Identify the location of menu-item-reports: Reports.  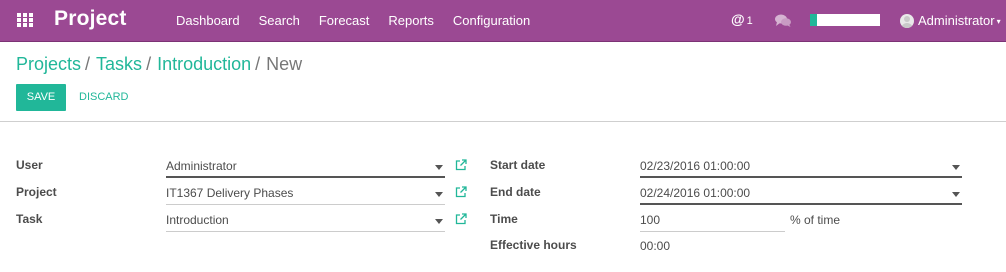
(411, 20).